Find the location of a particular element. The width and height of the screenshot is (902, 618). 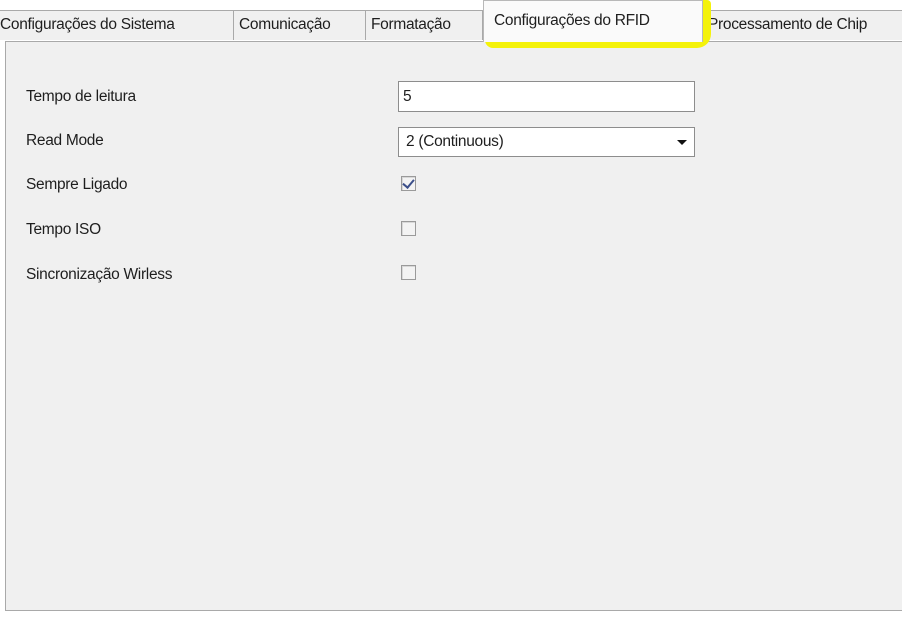

read-mode-label: Read Mode is located at coordinates (65, 140).